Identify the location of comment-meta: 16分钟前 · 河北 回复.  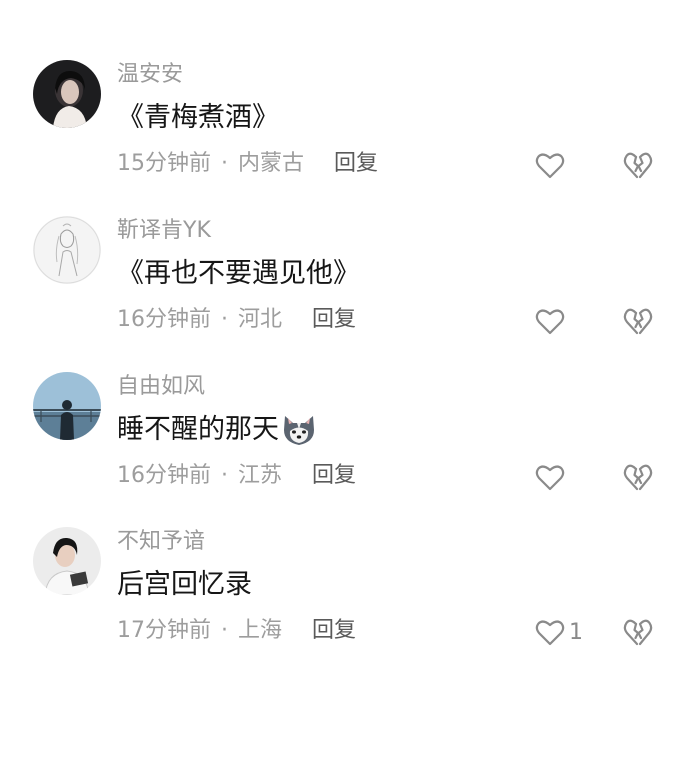
(236, 320).